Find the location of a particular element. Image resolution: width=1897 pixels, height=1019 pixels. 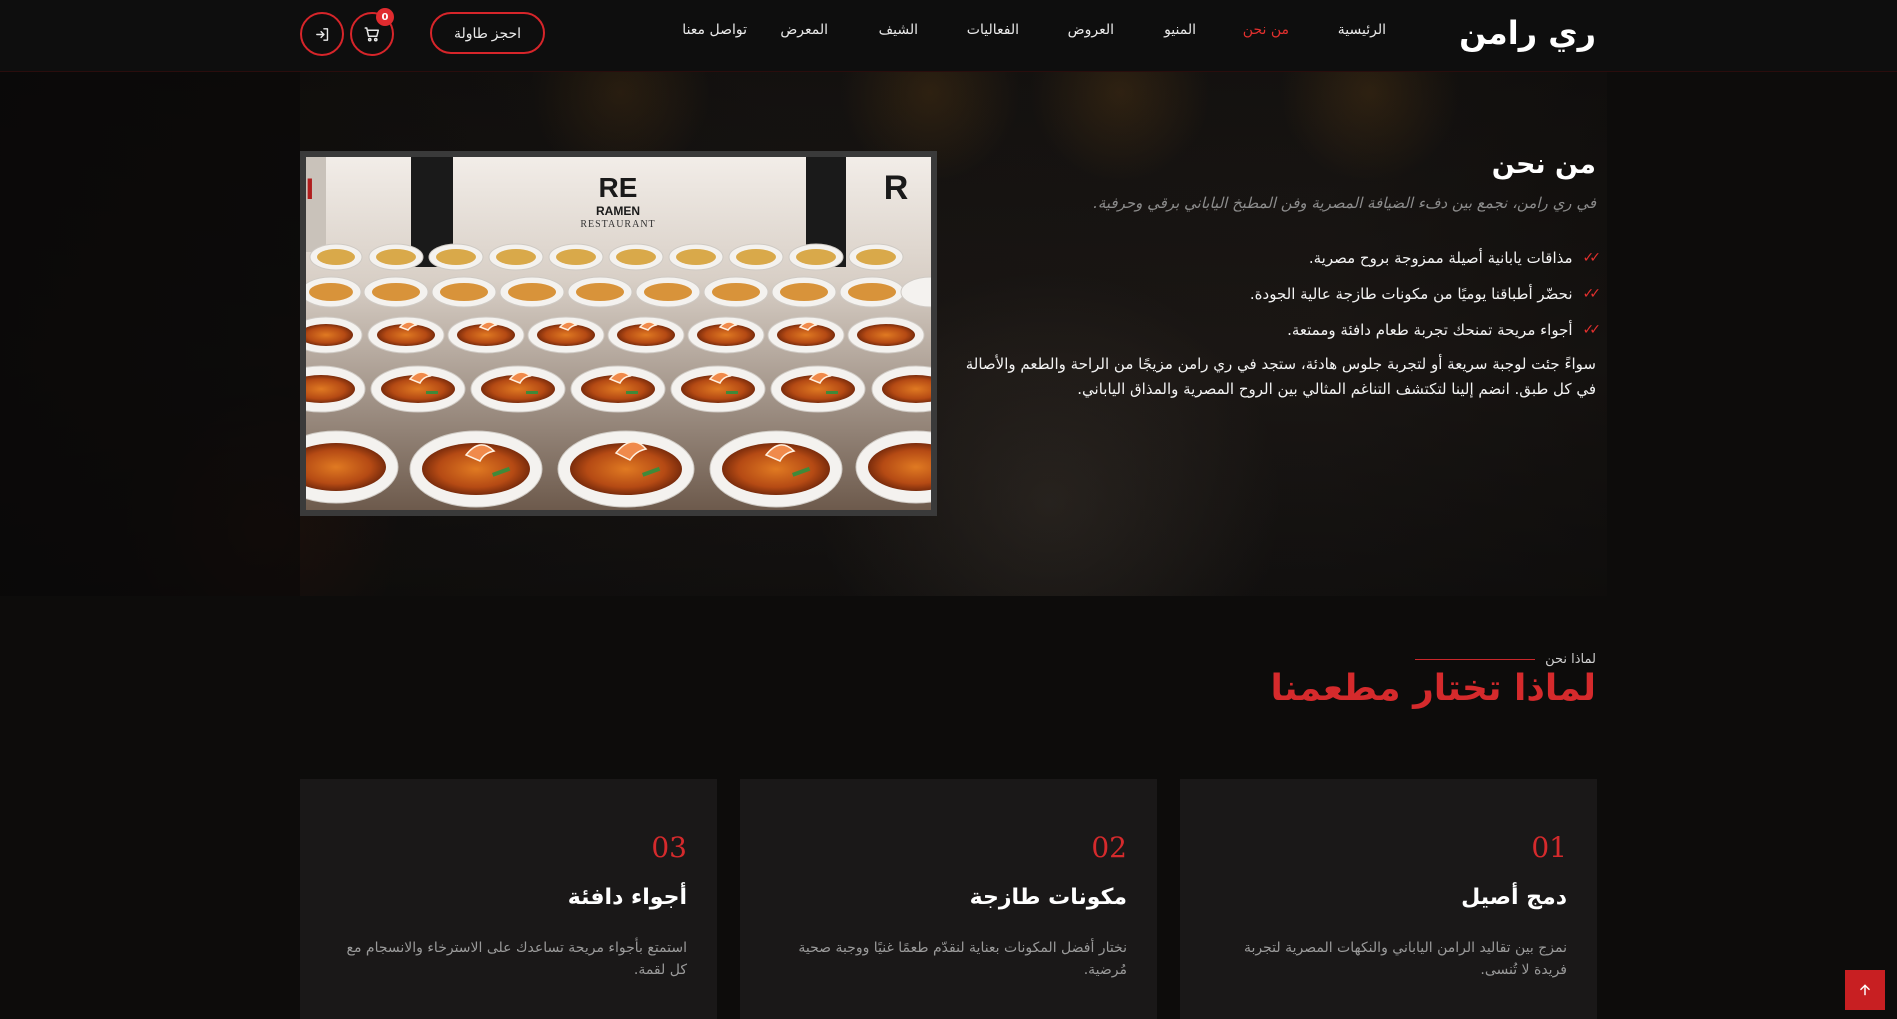

login-icon is located at coordinates (321, 34).